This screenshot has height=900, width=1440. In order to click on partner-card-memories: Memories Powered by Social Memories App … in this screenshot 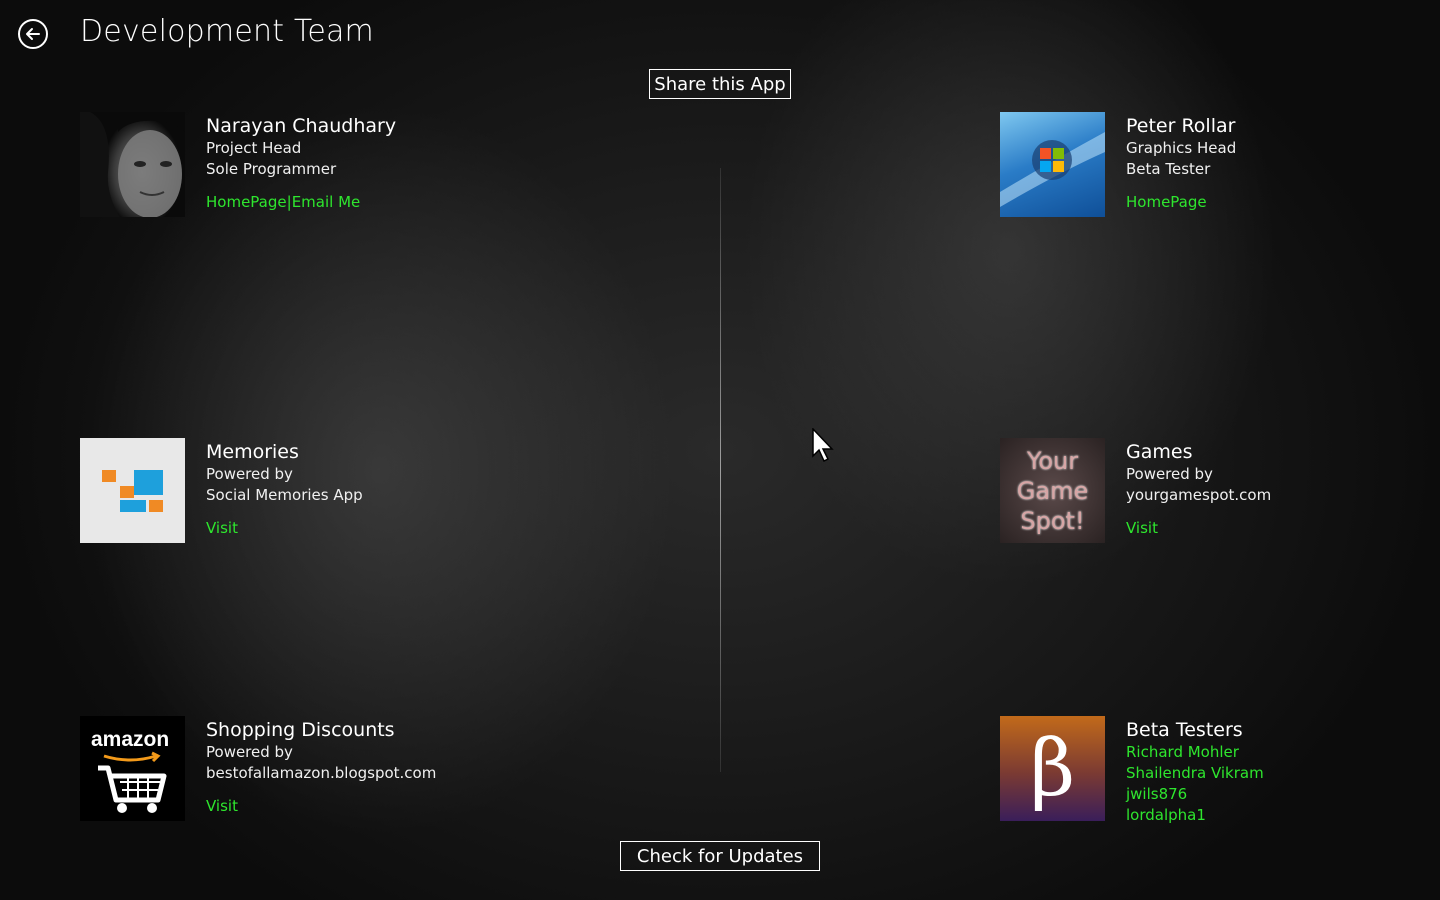, I will do `click(310, 503)`.